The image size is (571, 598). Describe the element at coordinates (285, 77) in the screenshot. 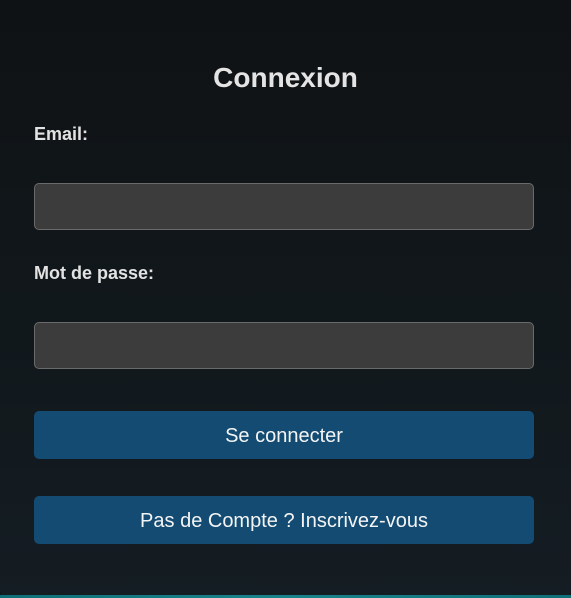

I see `page-title: Connexion` at that location.